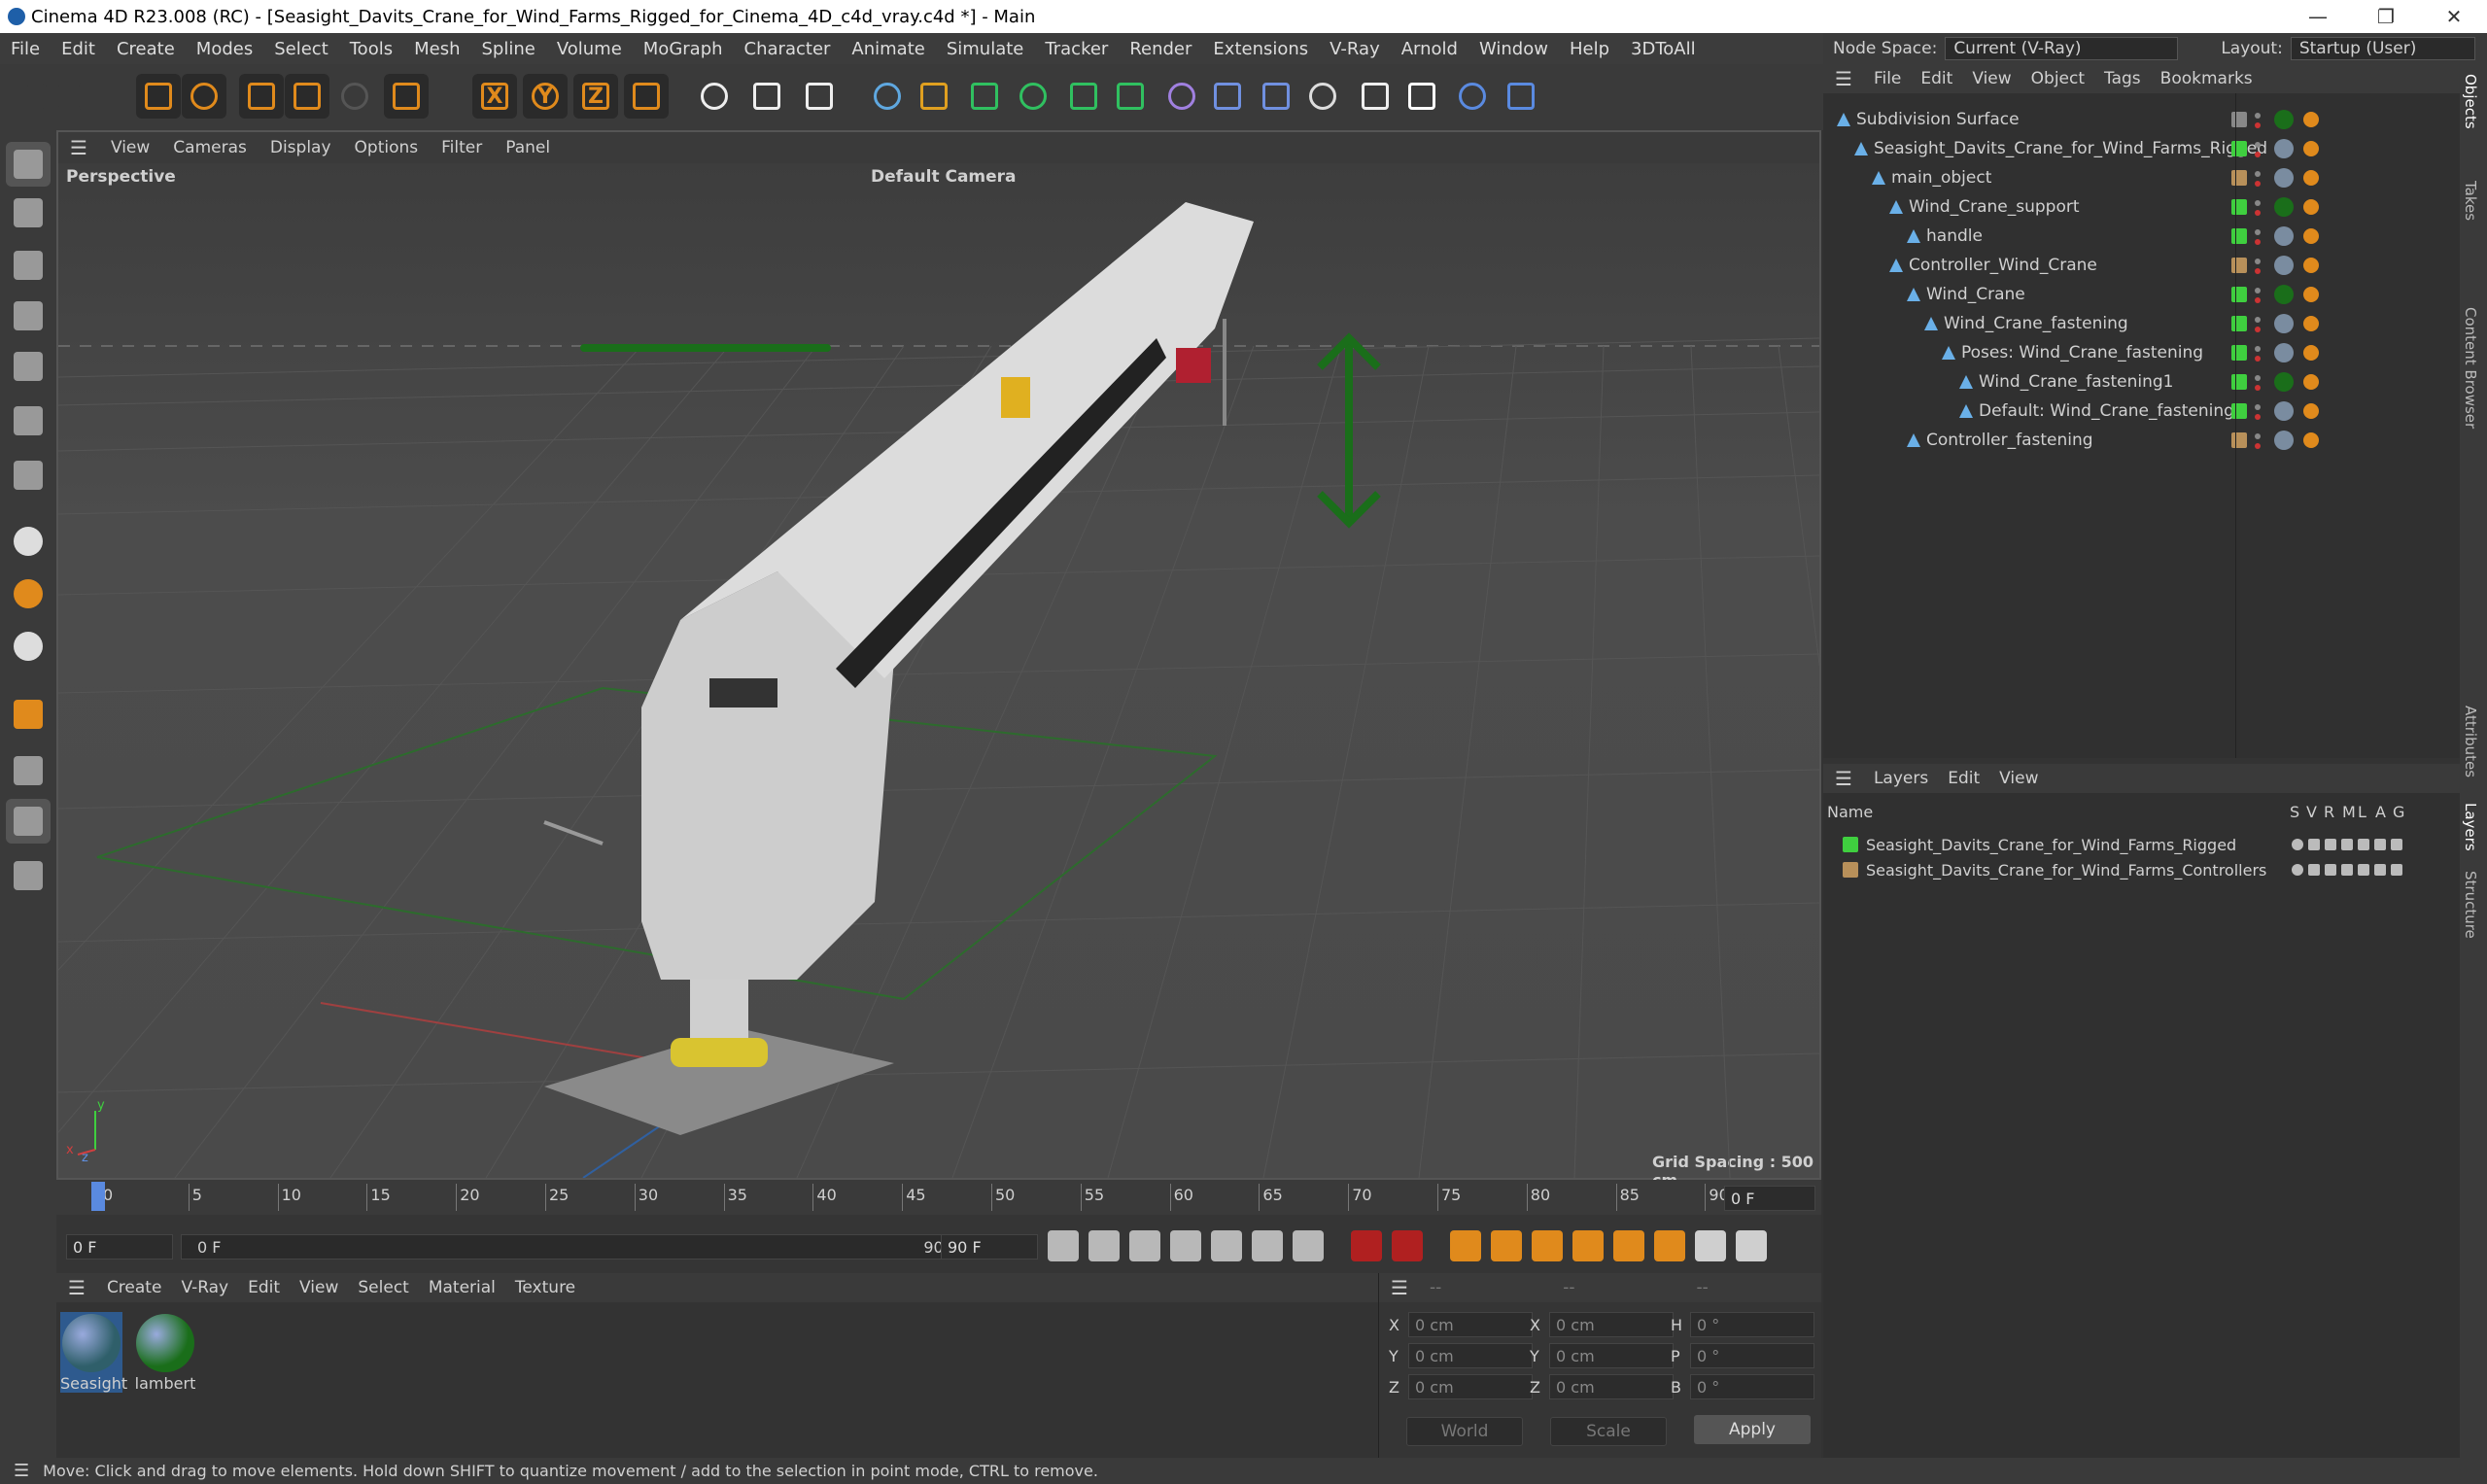 This screenshot has width=2487, height=1484. What do you see at coordinates (2470, 905) in the screenshot?
I see `side-tab-structure: Structure` at bounding box center [2470, 905].